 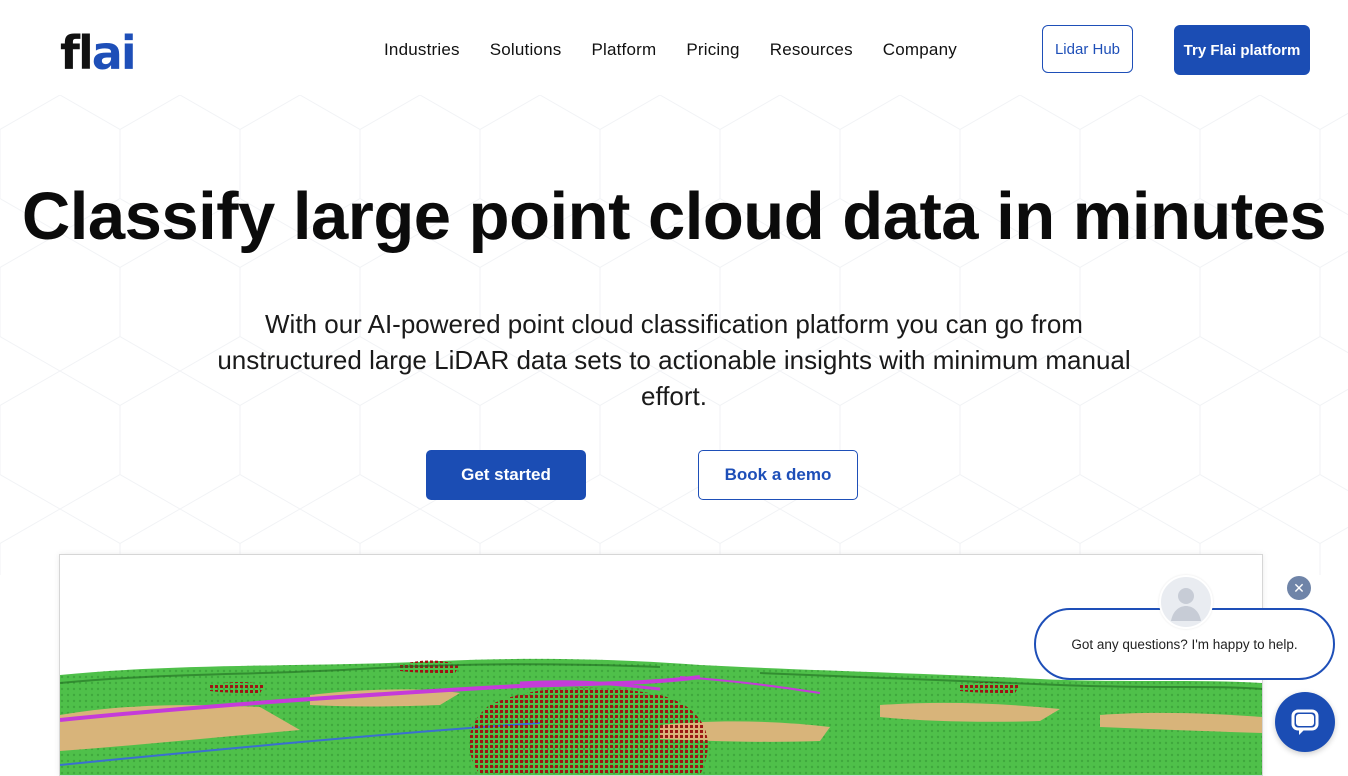 I want to click on nav-item-company: Company, so click(x=920, y=50).